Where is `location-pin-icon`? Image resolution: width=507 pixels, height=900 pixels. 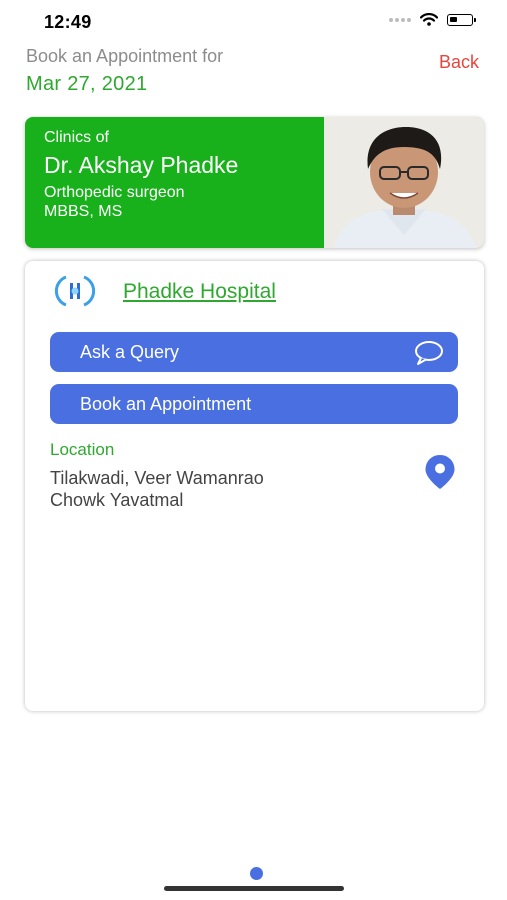
location-pin-icon is located at coordinates (440, 472).